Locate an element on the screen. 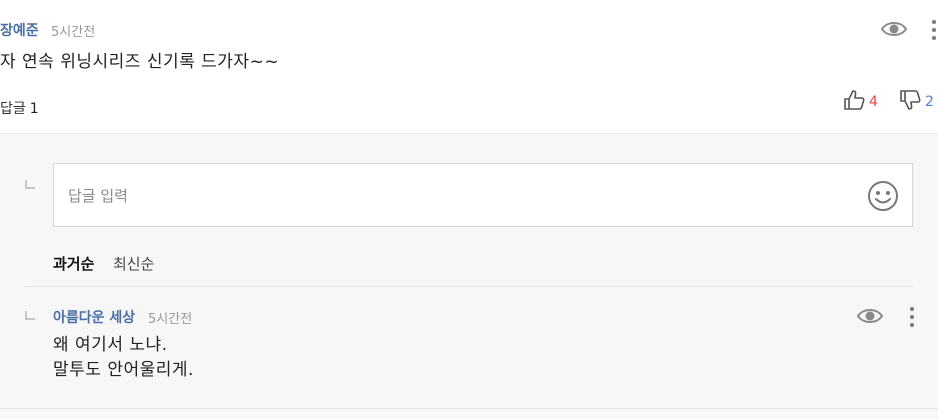 The image size is (938, 419). replies-label: 답글 is located at coordinates (13, 109).